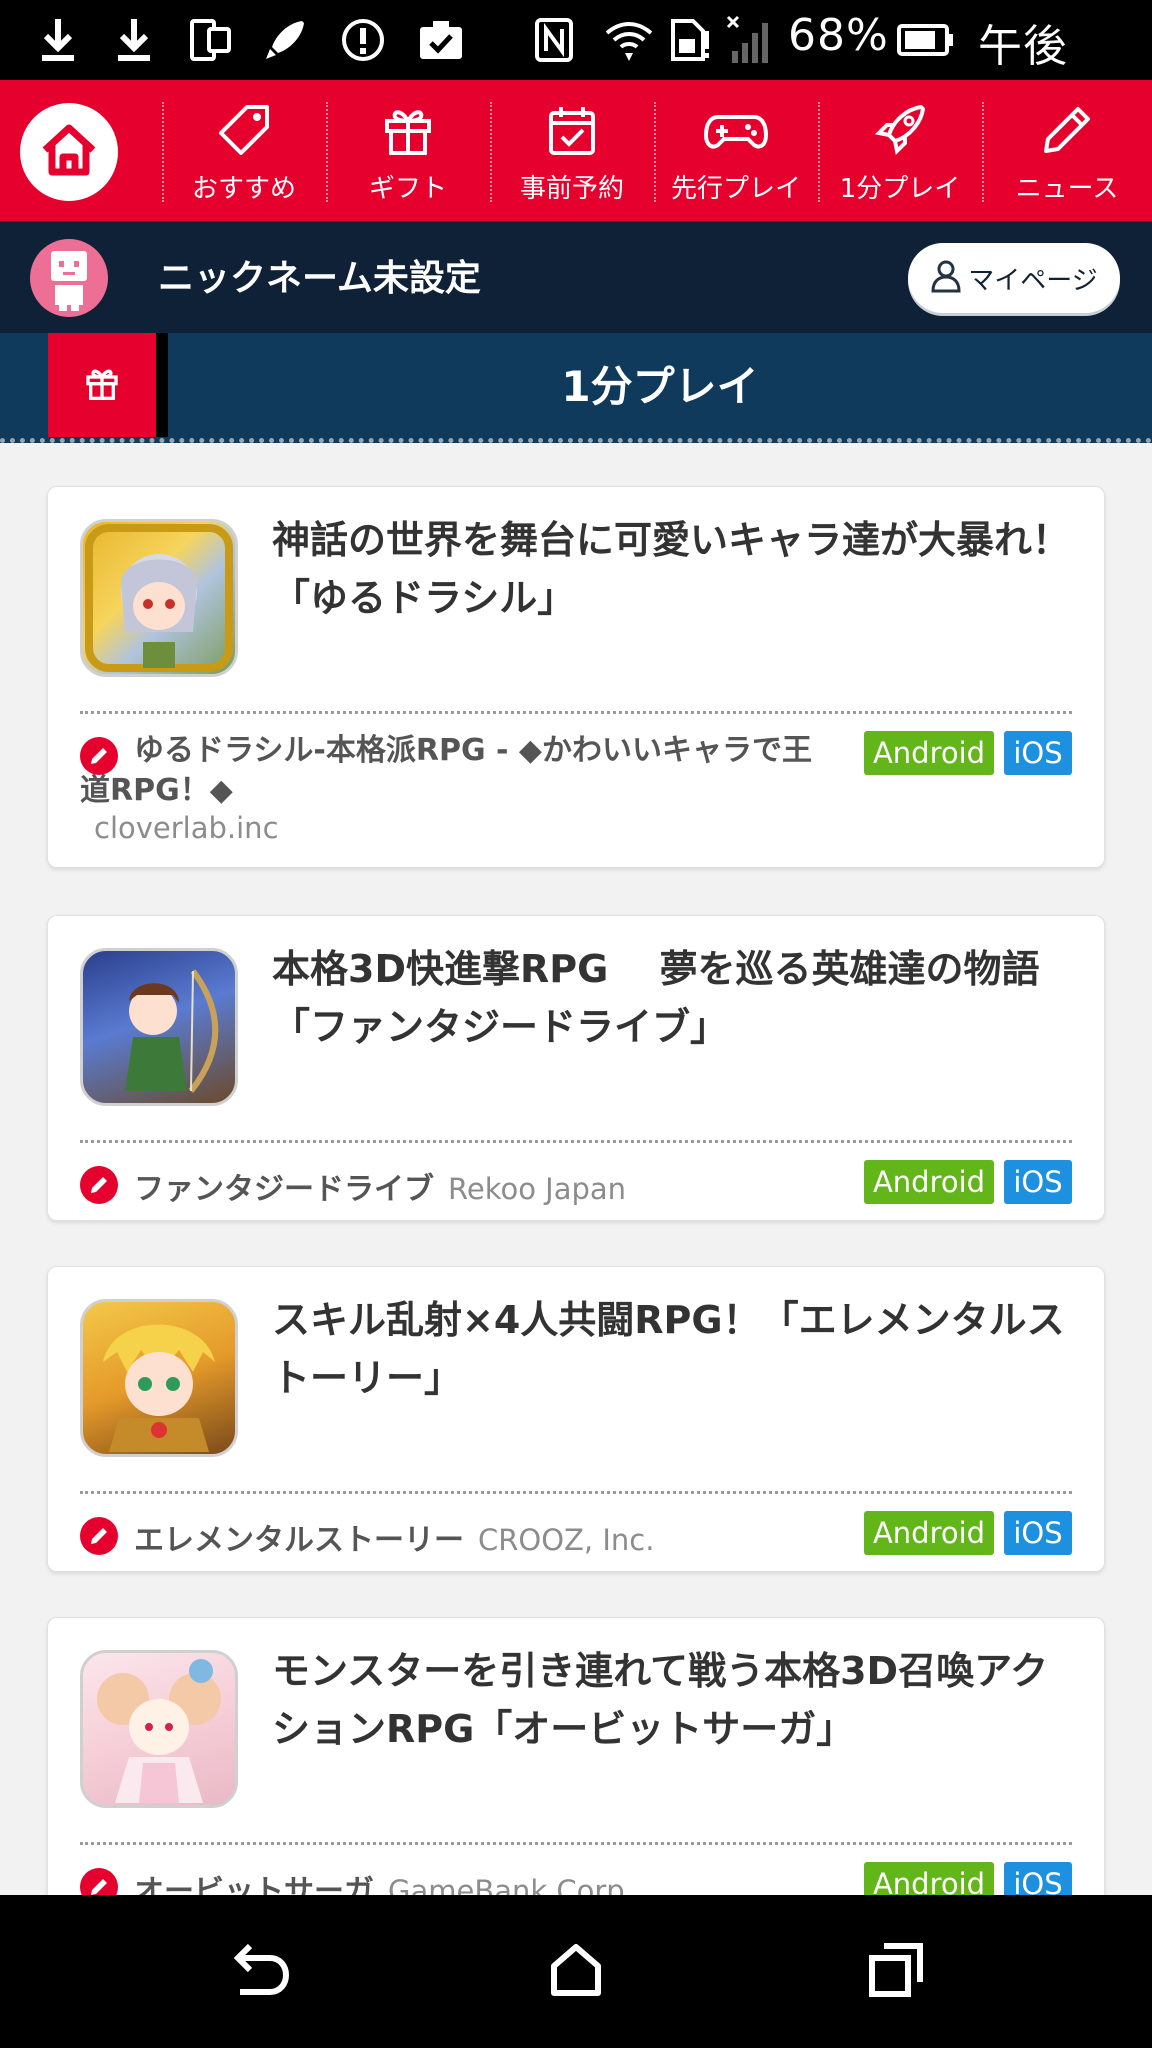 The width and height of the screenshot is (1152, 2048). I want to click on section-title: 1分プレイ, so click(660, 386).